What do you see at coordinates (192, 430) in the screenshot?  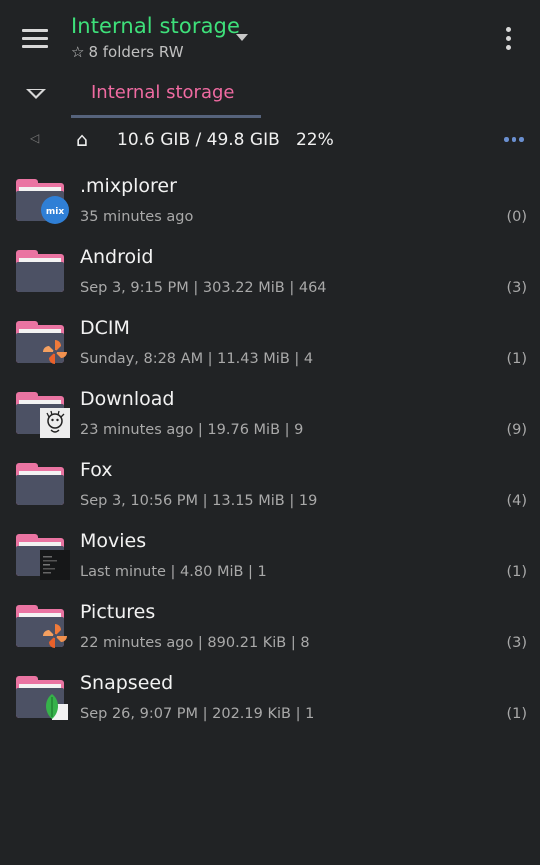 I see `folder-meta: 23 minutes ago | 19.76 MiB | 9` at bounding box center [192, 430].